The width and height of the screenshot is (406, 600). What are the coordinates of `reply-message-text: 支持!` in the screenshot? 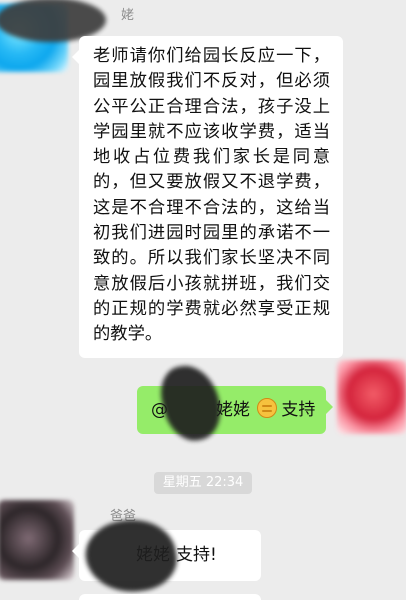 It's located at (196, 555).